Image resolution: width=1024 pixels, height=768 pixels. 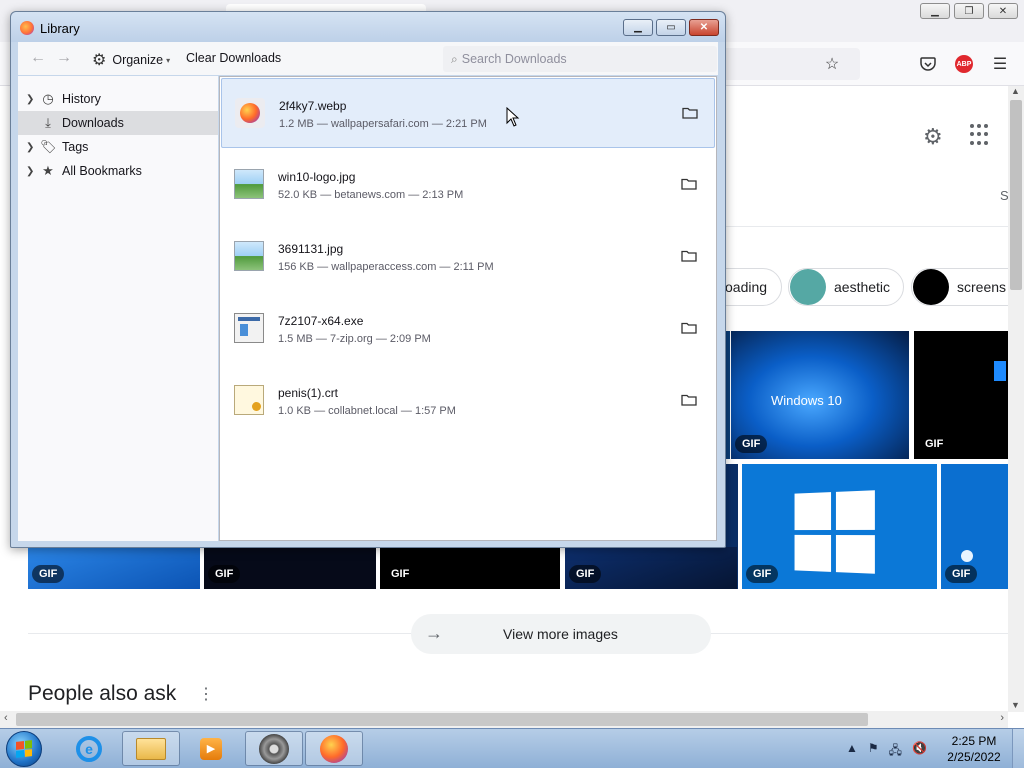 What do you see at coordinates (561, 634) in the screenshot?
I see `view-more-images-button: → View more images` at bounding box center [561, 634].